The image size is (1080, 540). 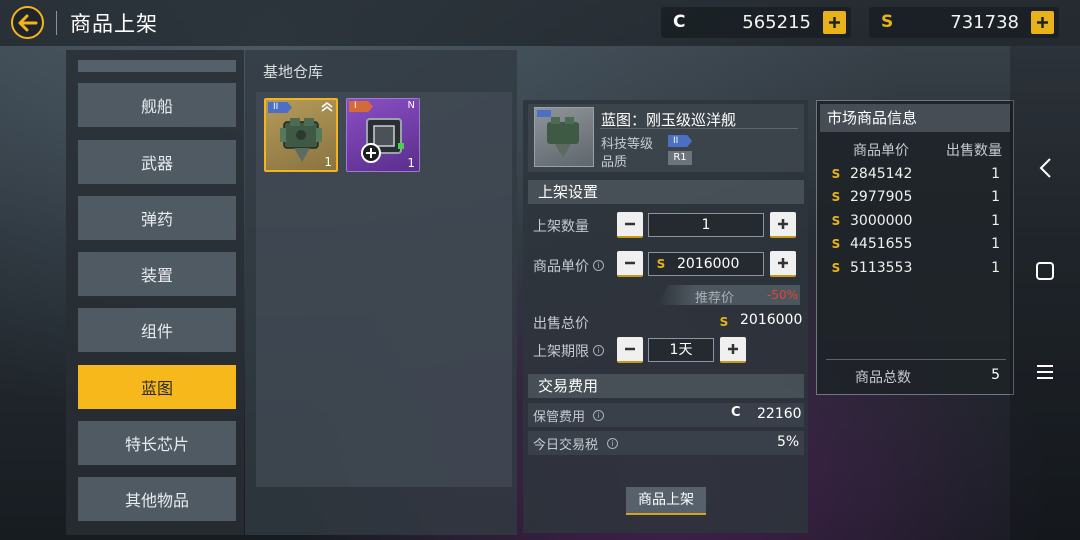 What do you see at coordinates (561, 324) in the screenshot?
I see `total-label: 出售总价` at bounding box center [561, 324].